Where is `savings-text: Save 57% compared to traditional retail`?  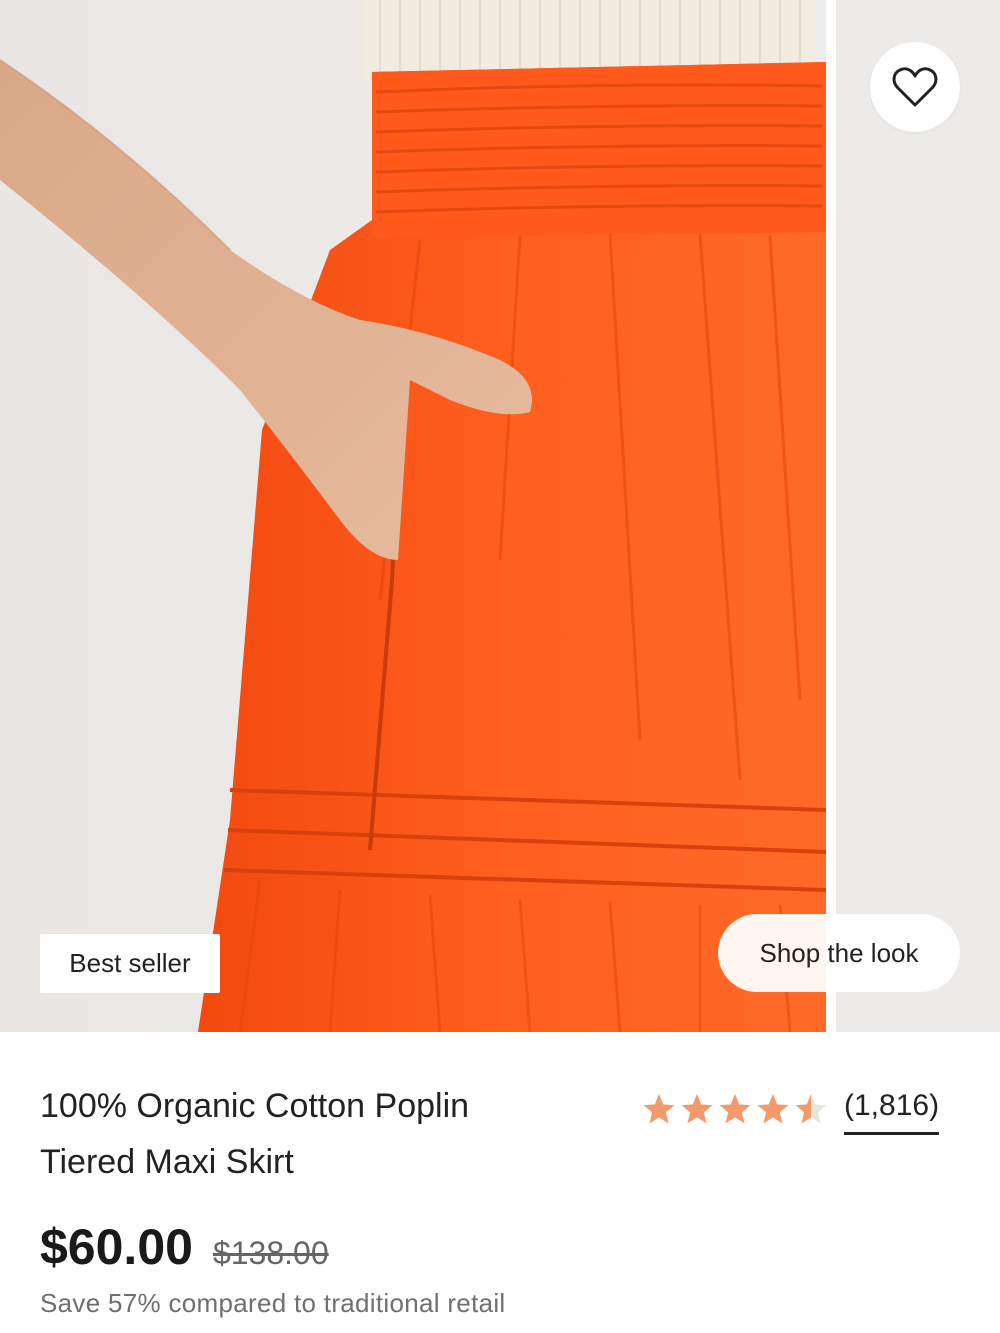 savings-text: Save 57% compared to traditional retail is located at coordinates (273, 1303).